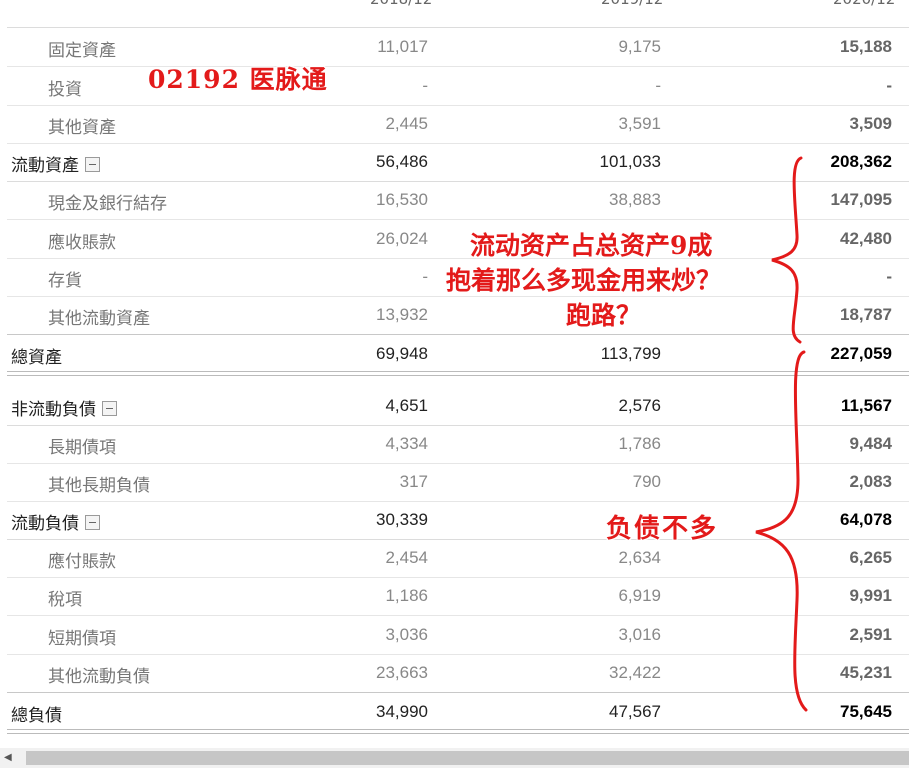 This screenshot has width=909, height=768. Describe the element at coordinates (787, 250) in the screenshot. I see `brace-assets` at that location.